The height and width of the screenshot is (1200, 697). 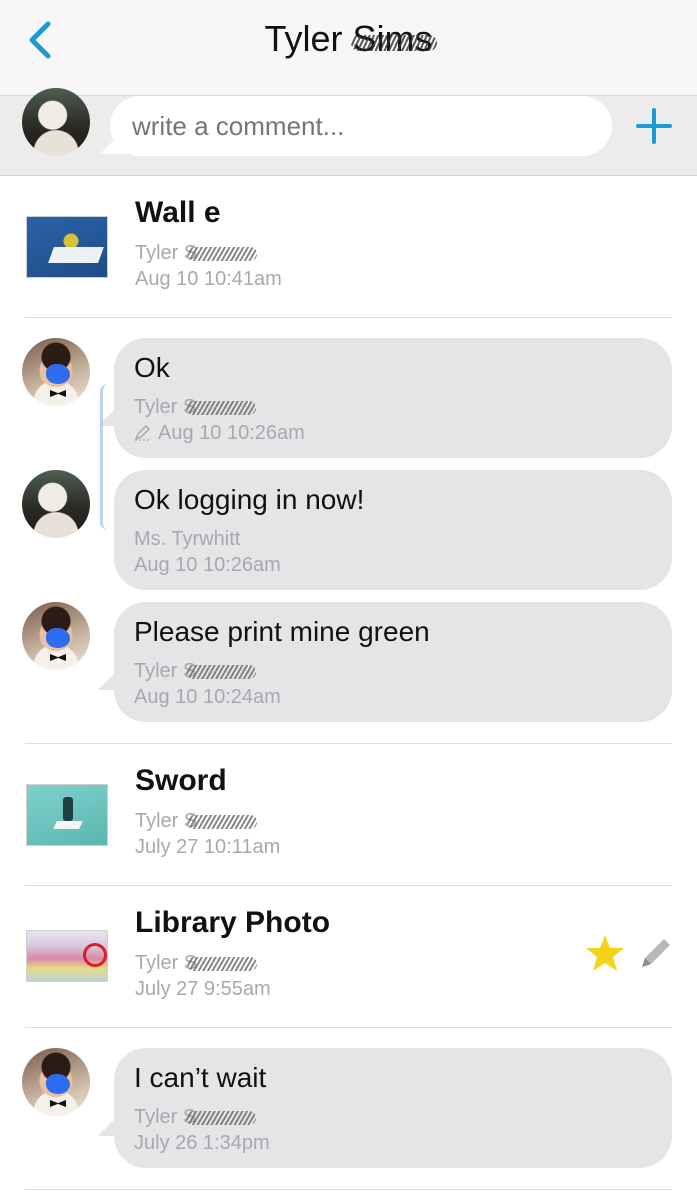 I want to click on message-text: Ok logging in now!, so click(x=249, y=499).